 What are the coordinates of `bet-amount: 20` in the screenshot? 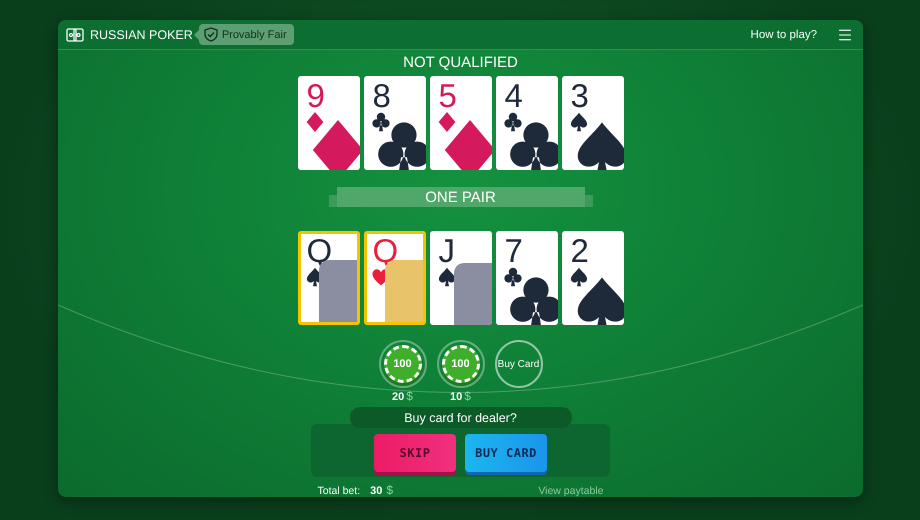 It's located at (398, 397).